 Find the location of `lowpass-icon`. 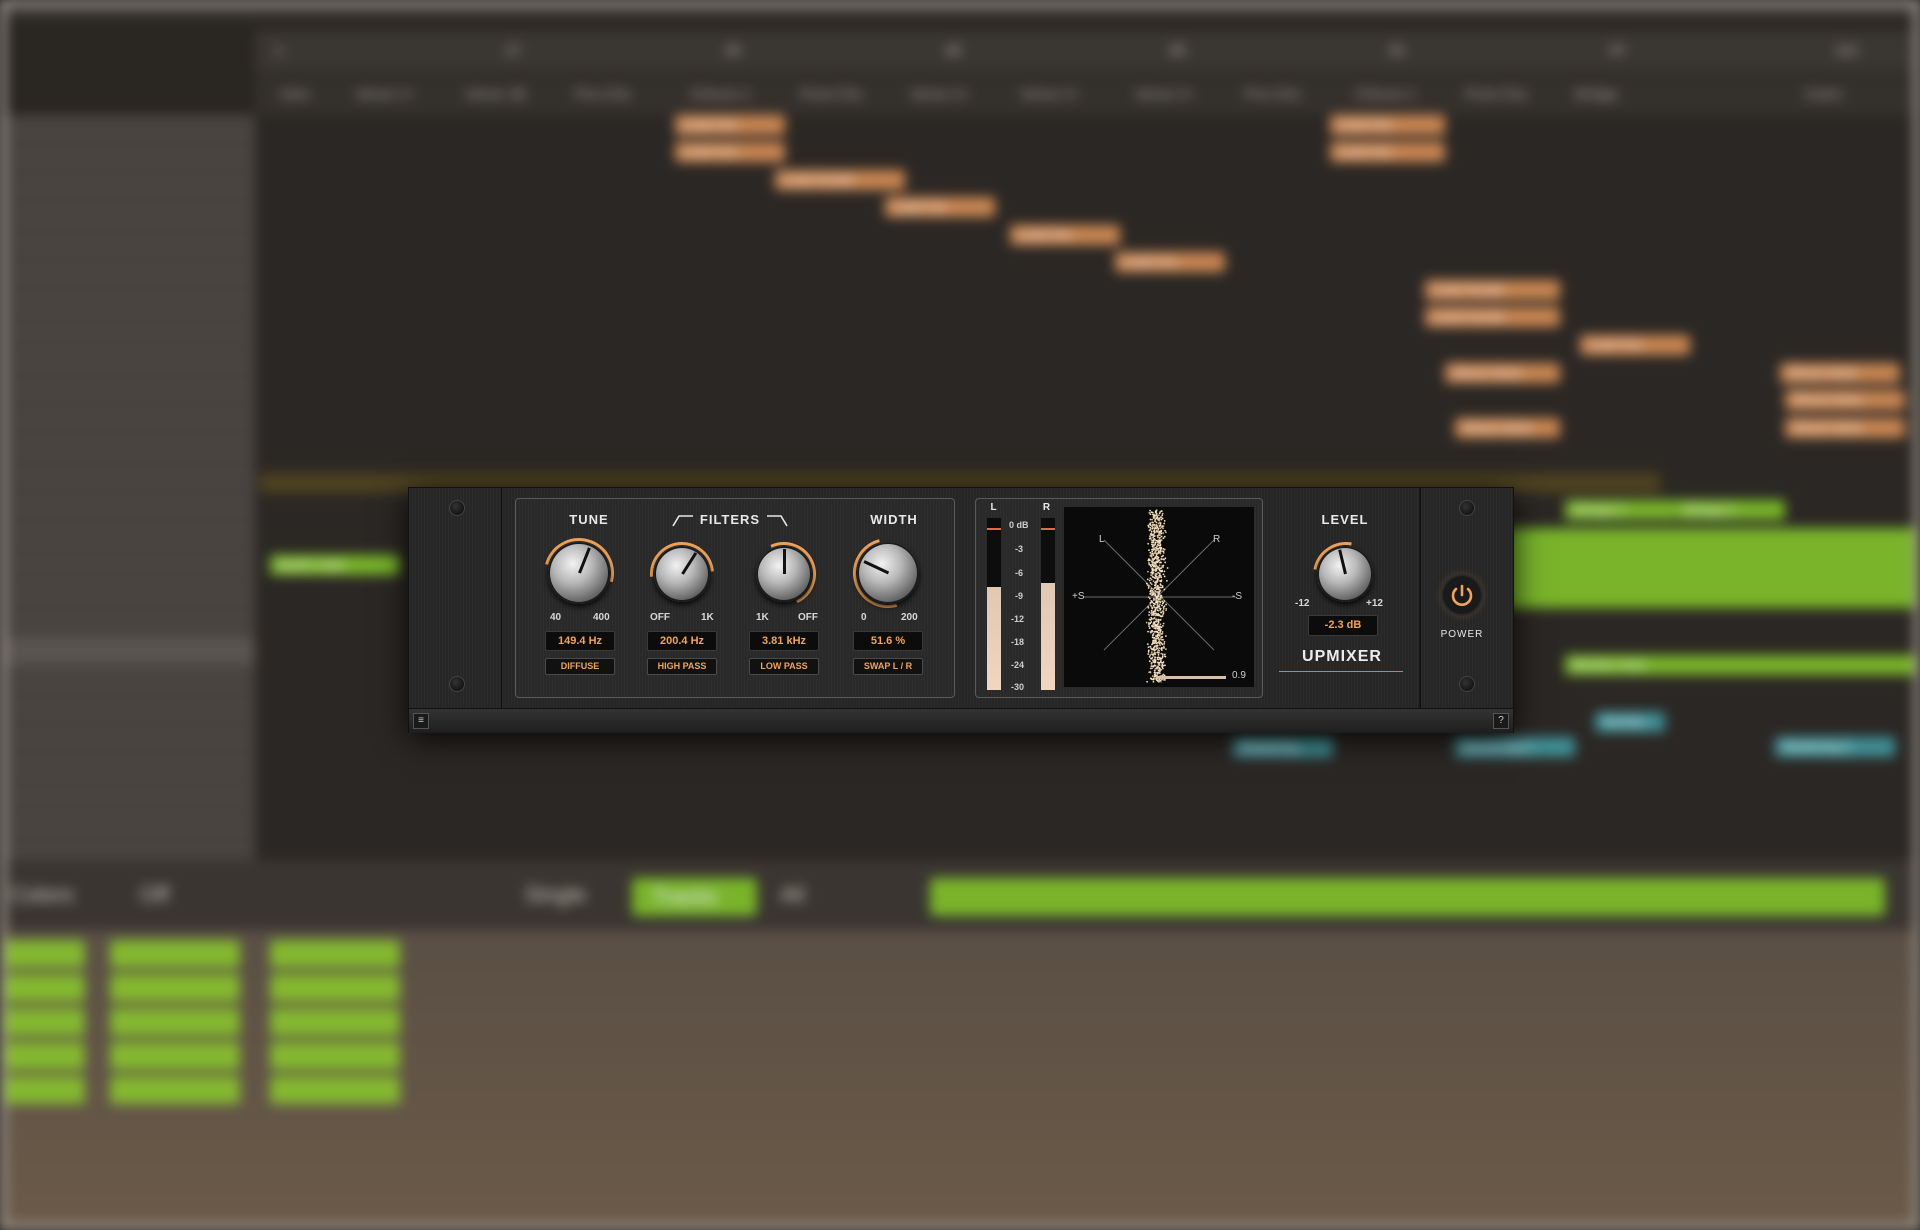

lowpass-icon is located at coordinates (777, 521).